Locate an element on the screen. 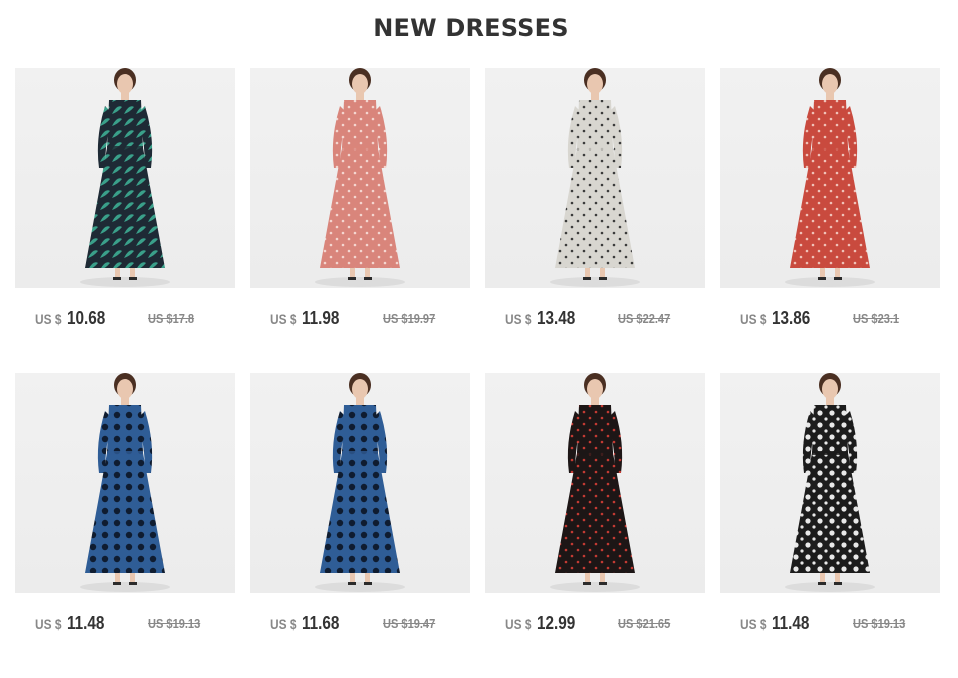  price-row: US $ 13.48 US $22.47 is located at coordinates (605, 319).